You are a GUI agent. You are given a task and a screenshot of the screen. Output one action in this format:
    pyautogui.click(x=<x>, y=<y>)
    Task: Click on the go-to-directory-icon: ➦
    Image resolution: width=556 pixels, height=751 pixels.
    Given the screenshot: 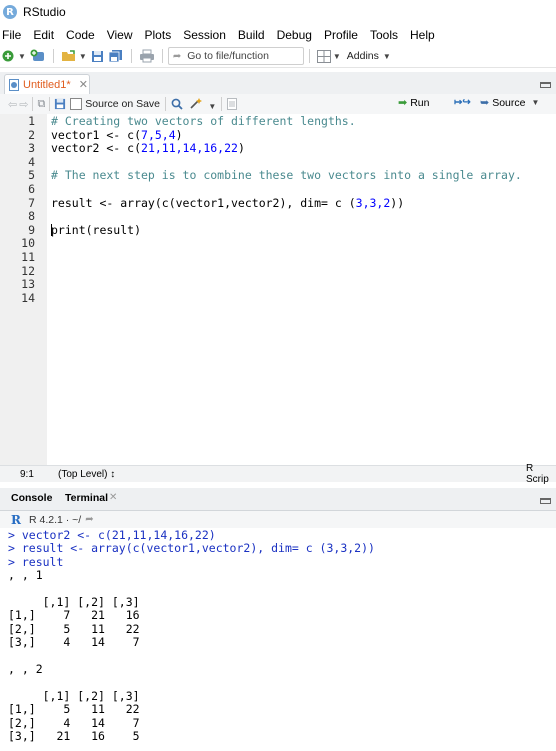 What is the action you would take?
    pyautogui.click(x=89, y=519)
    